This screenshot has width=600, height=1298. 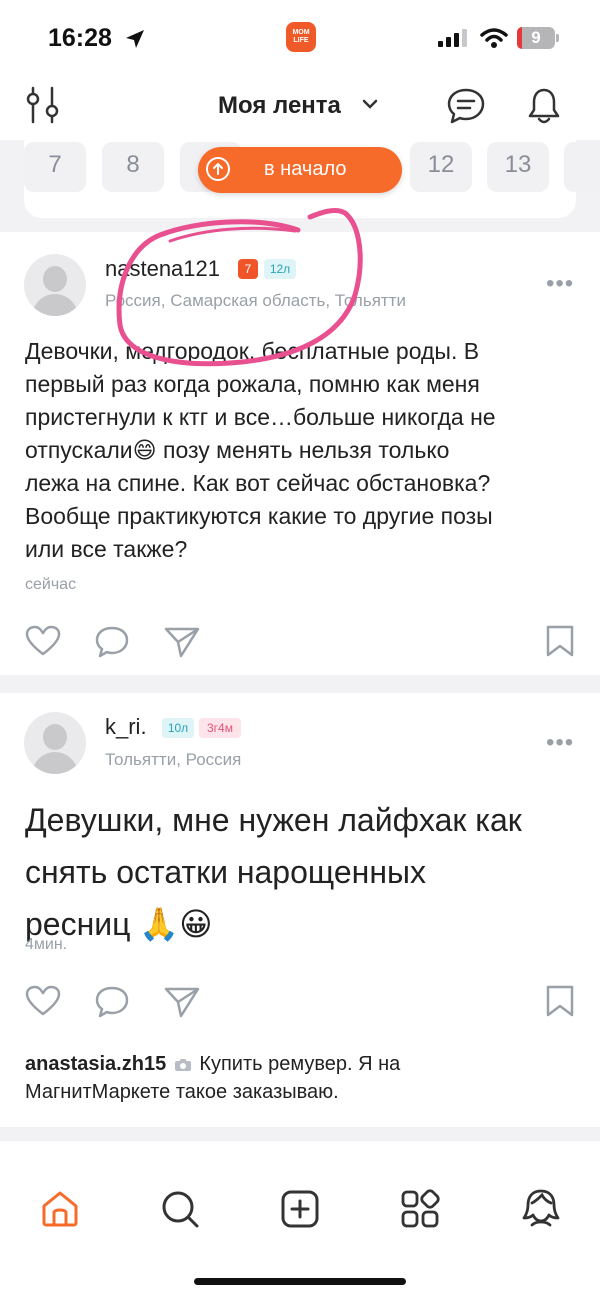 What do you see at coordinates (544, 106) in the screenshot?
I see `bell-icon` at bounding box center [544, 106].